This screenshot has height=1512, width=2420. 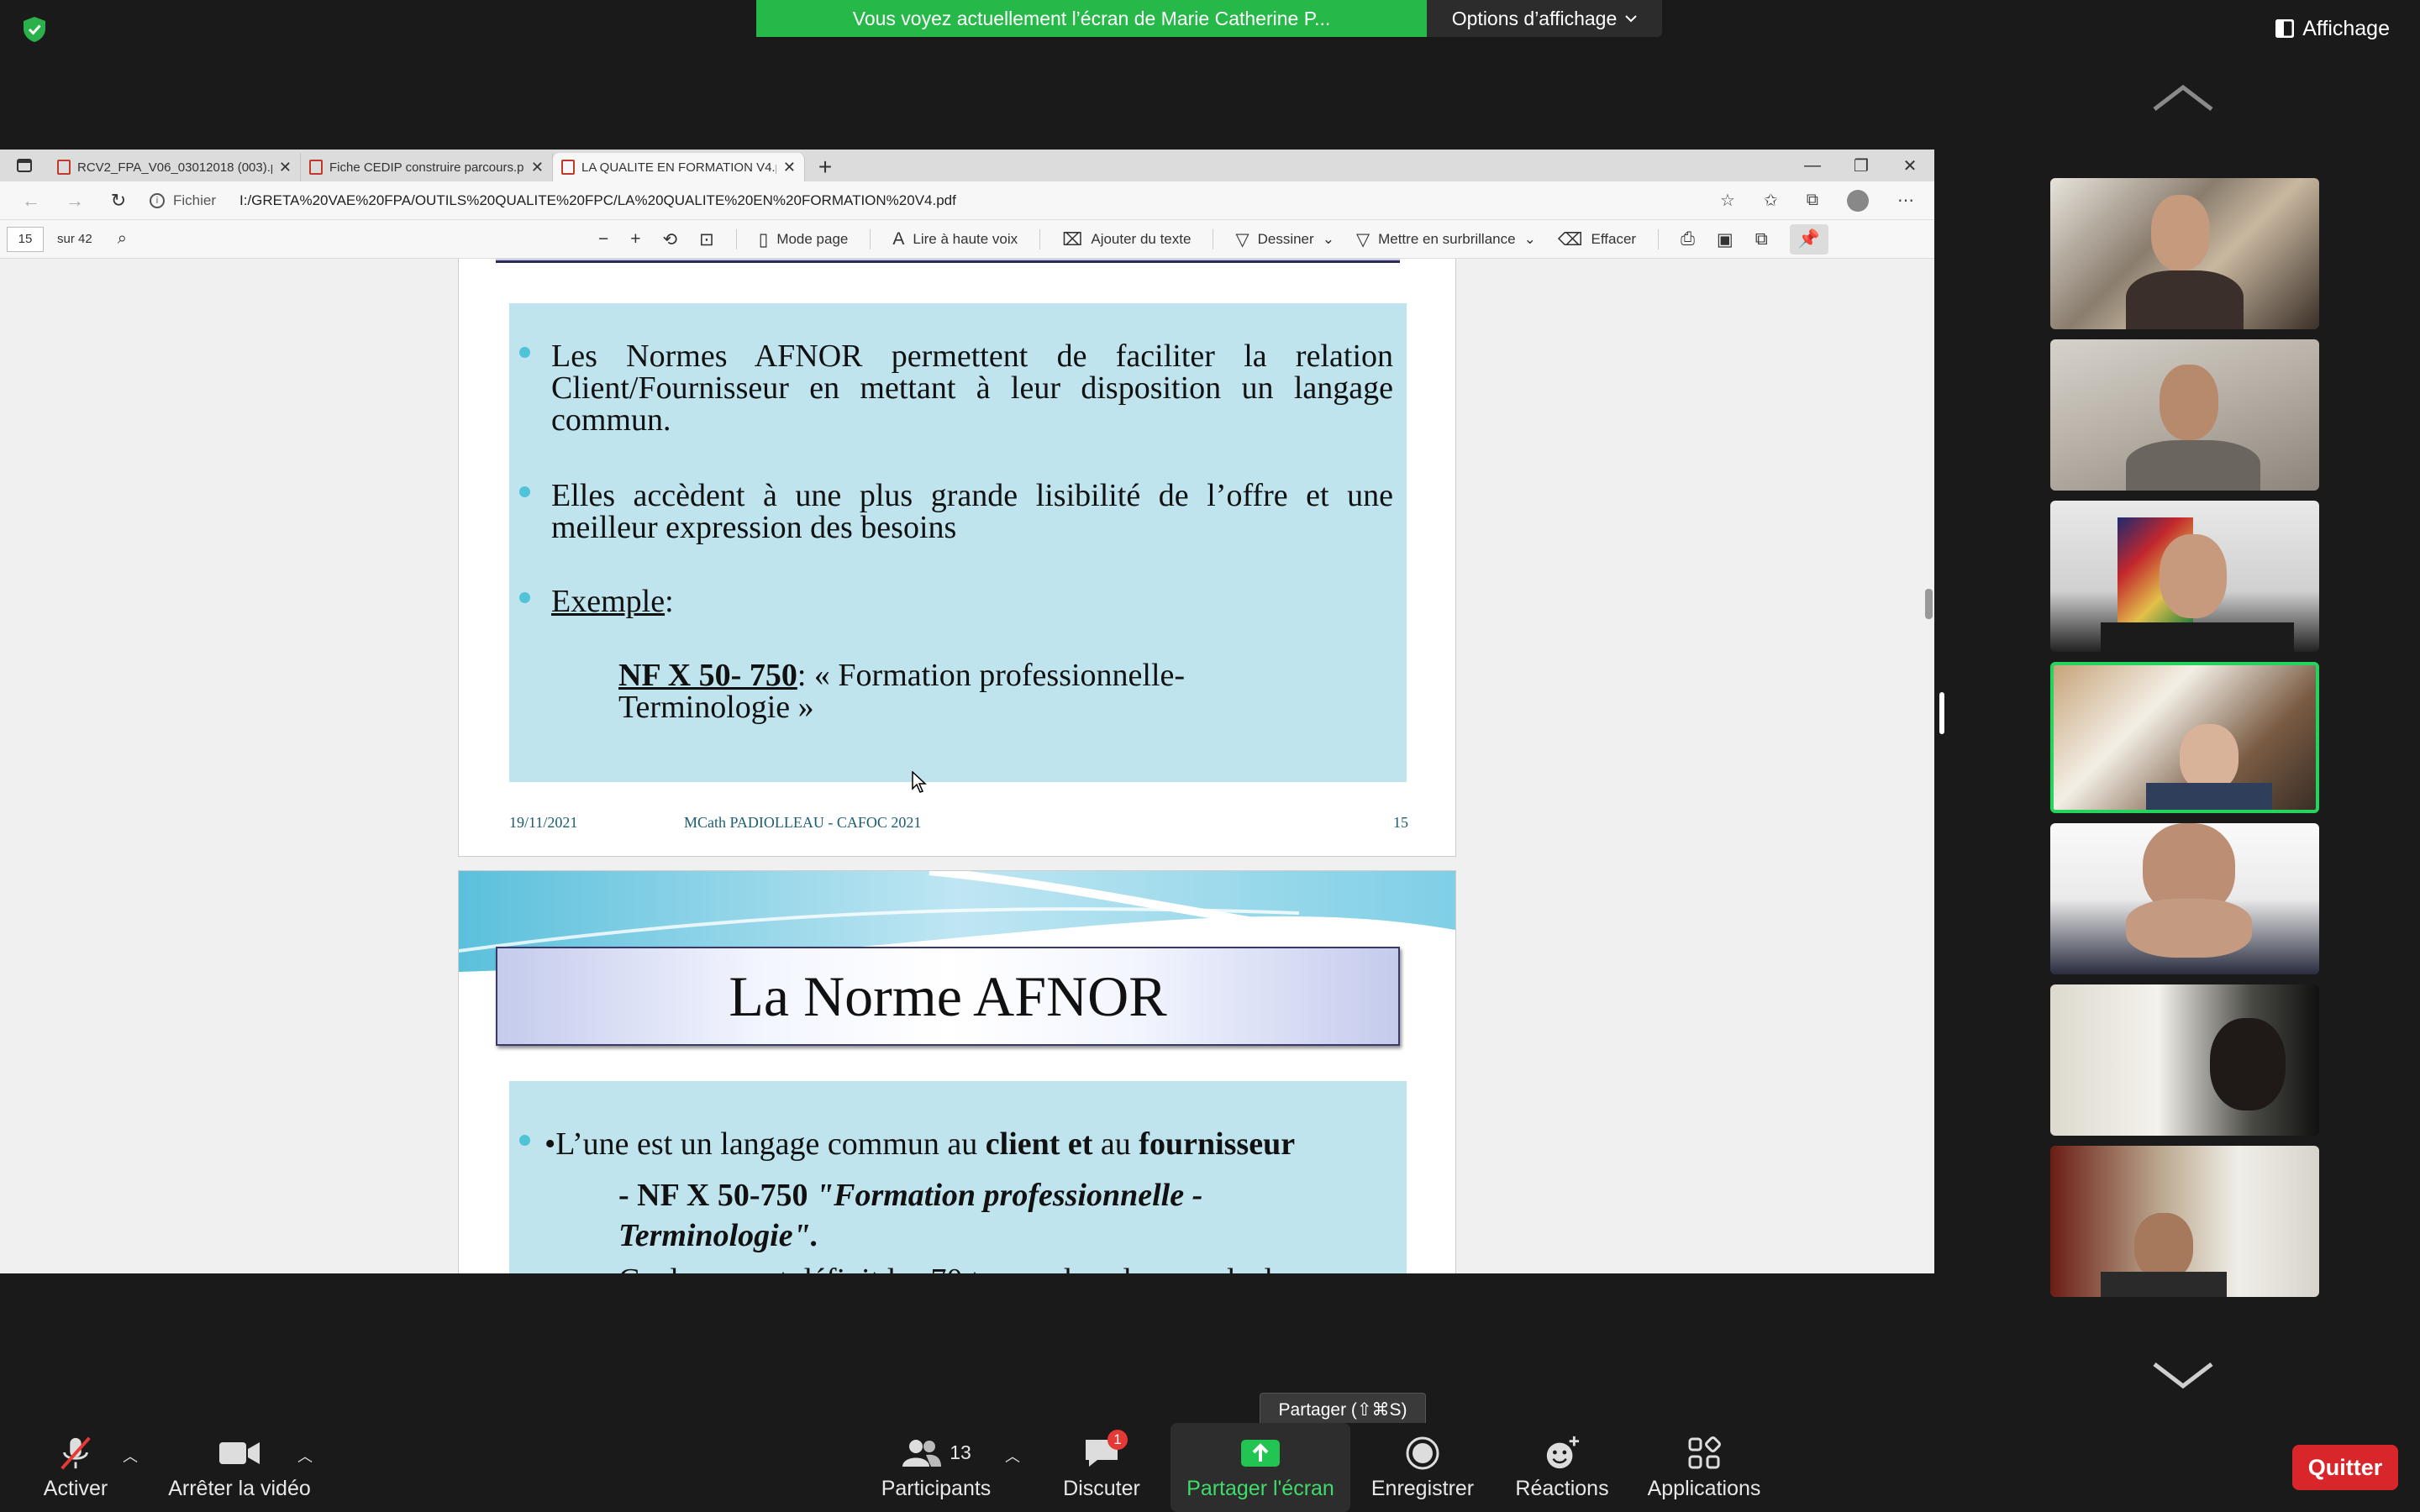 What do you see at coordinates (972, 601) in the screenshot?
I see `example-line: Exemple:` at bounding box center [972, 601].